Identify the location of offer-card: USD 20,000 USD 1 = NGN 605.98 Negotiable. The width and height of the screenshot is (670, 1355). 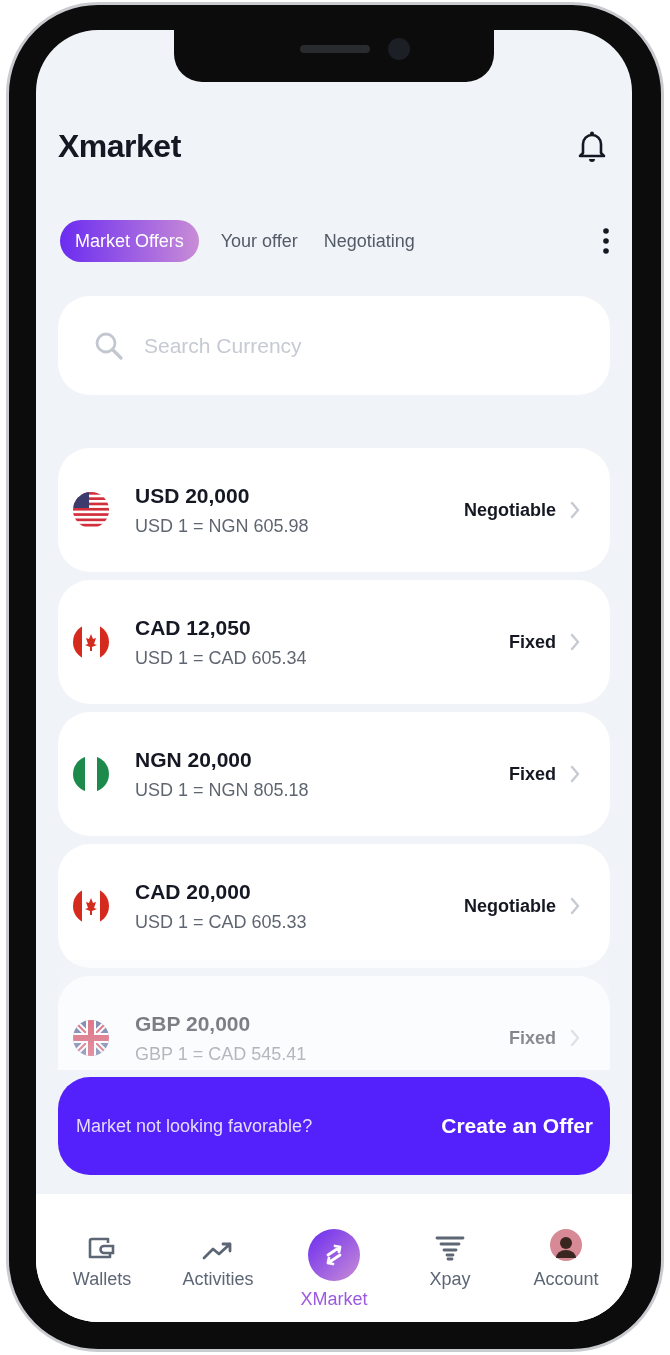
(334, 510).